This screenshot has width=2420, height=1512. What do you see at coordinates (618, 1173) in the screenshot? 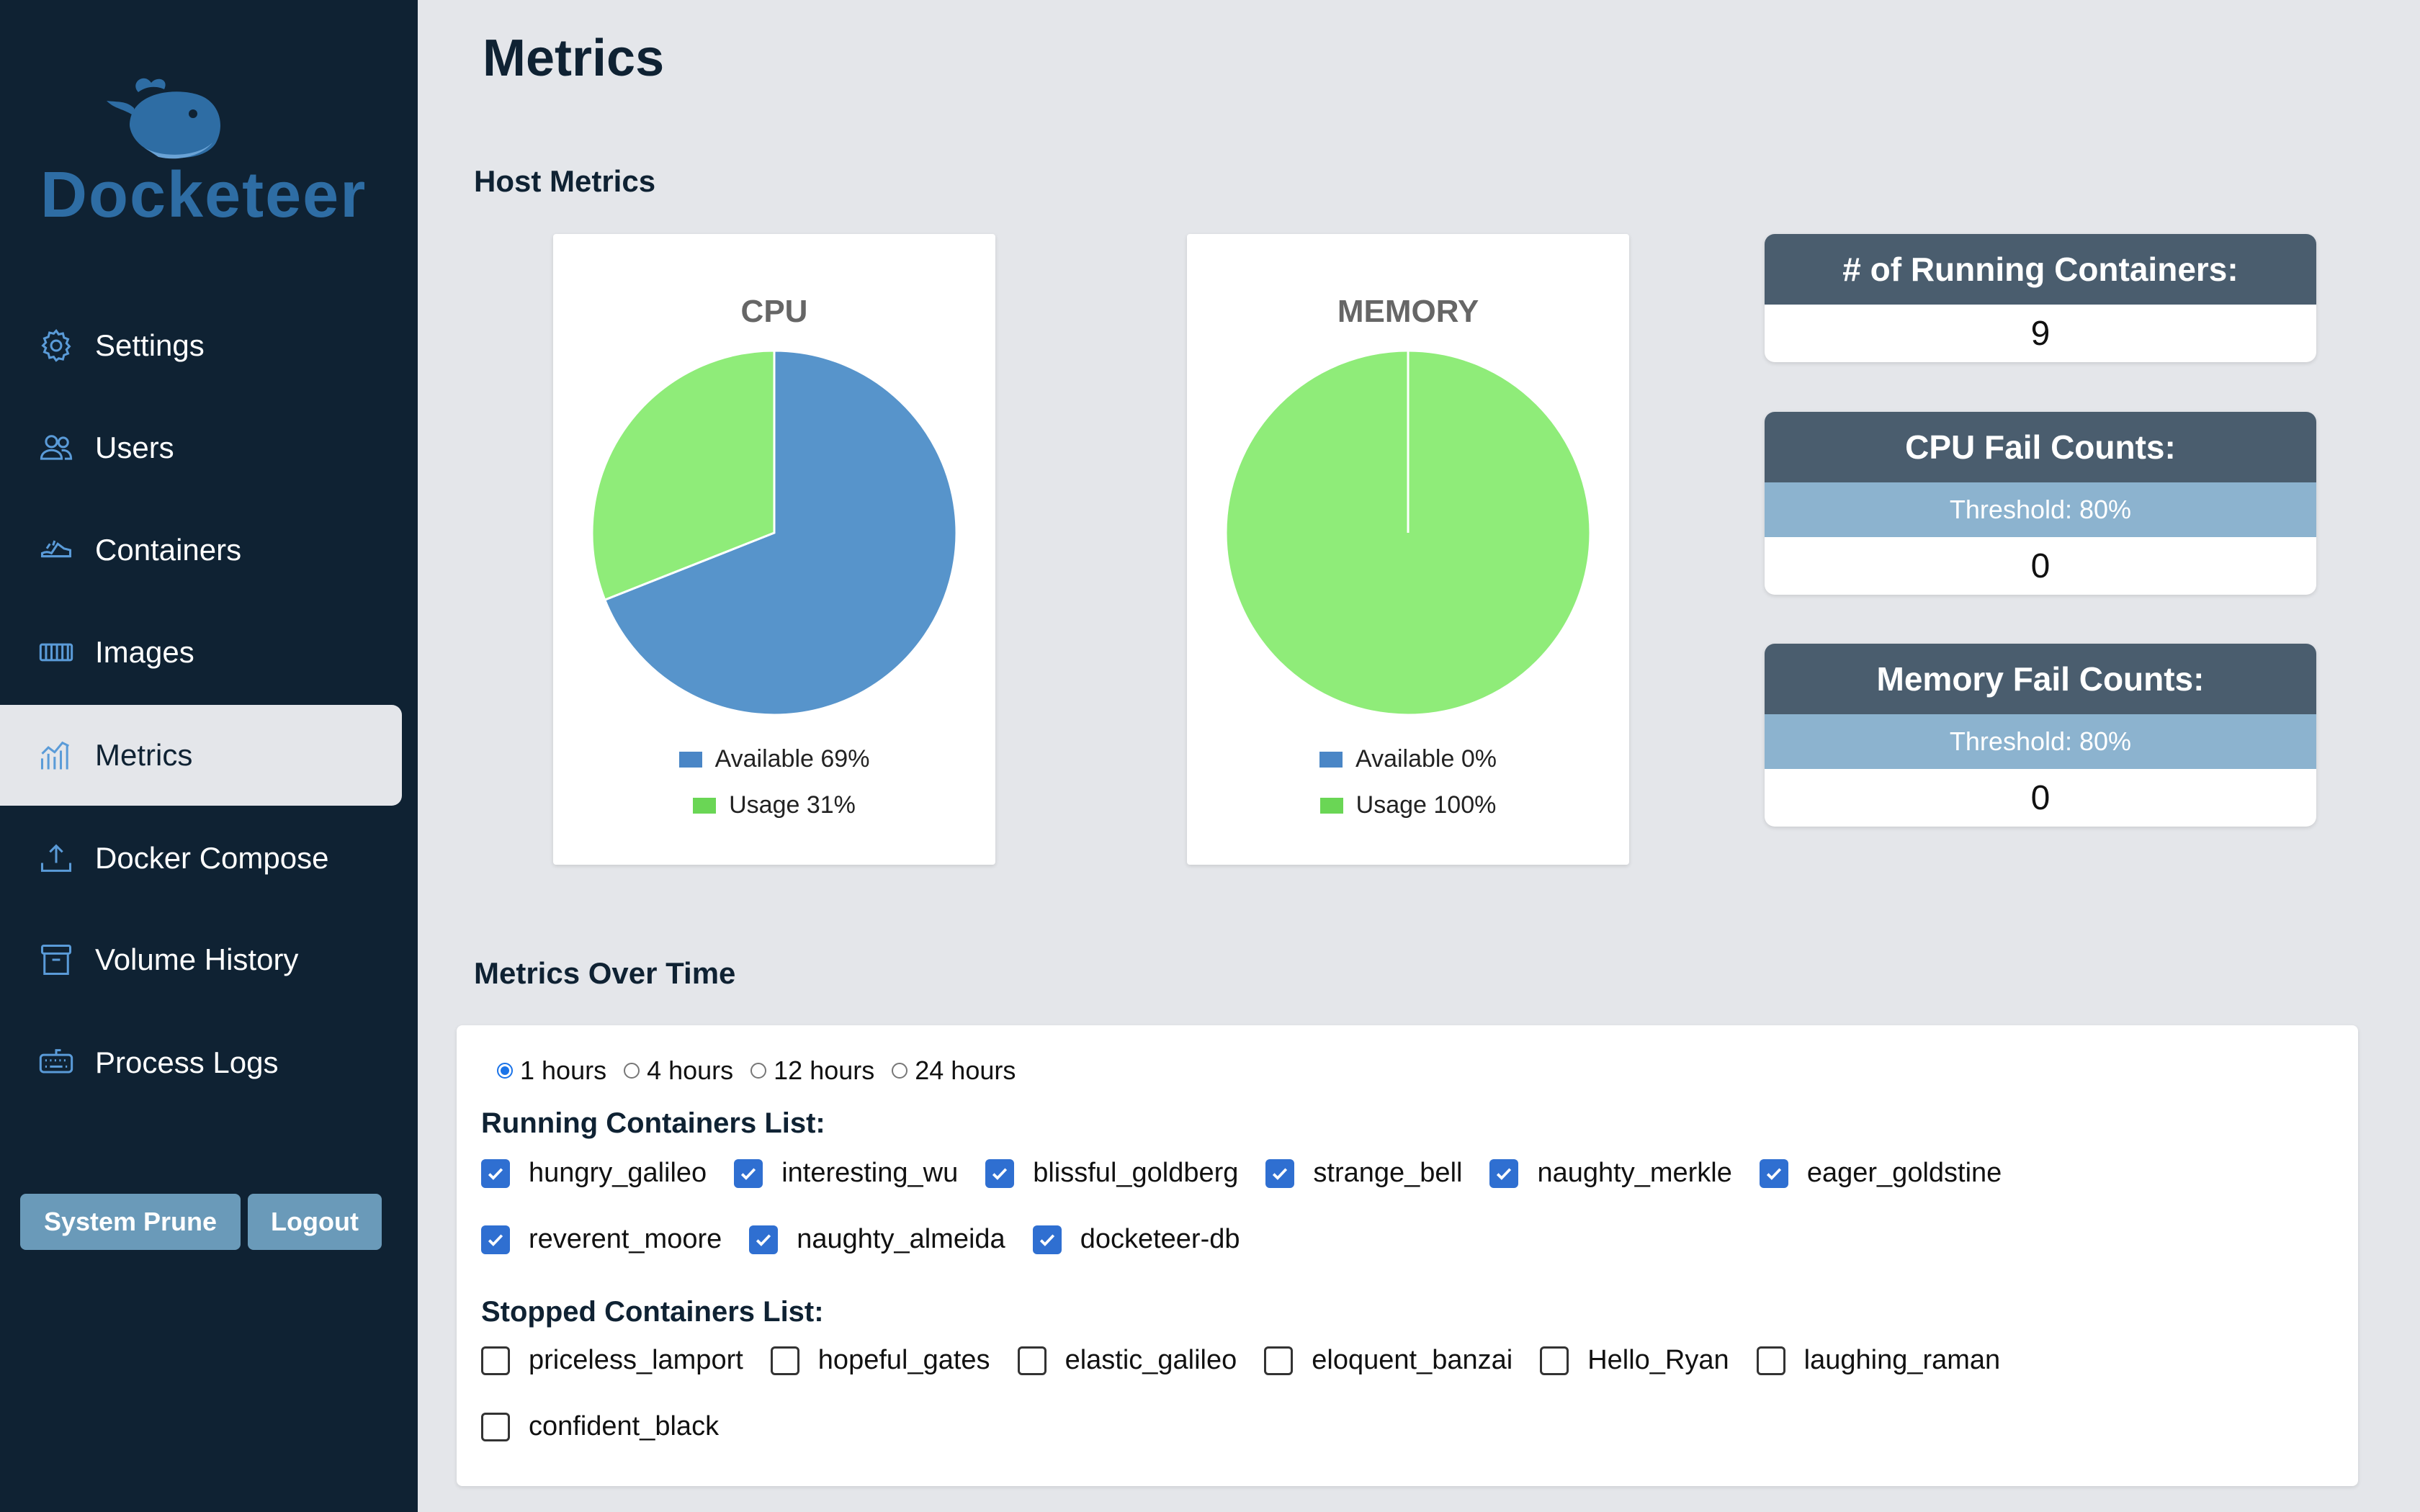
I see `container-name: hungry_galileo` at bounding box center [618, 1173].